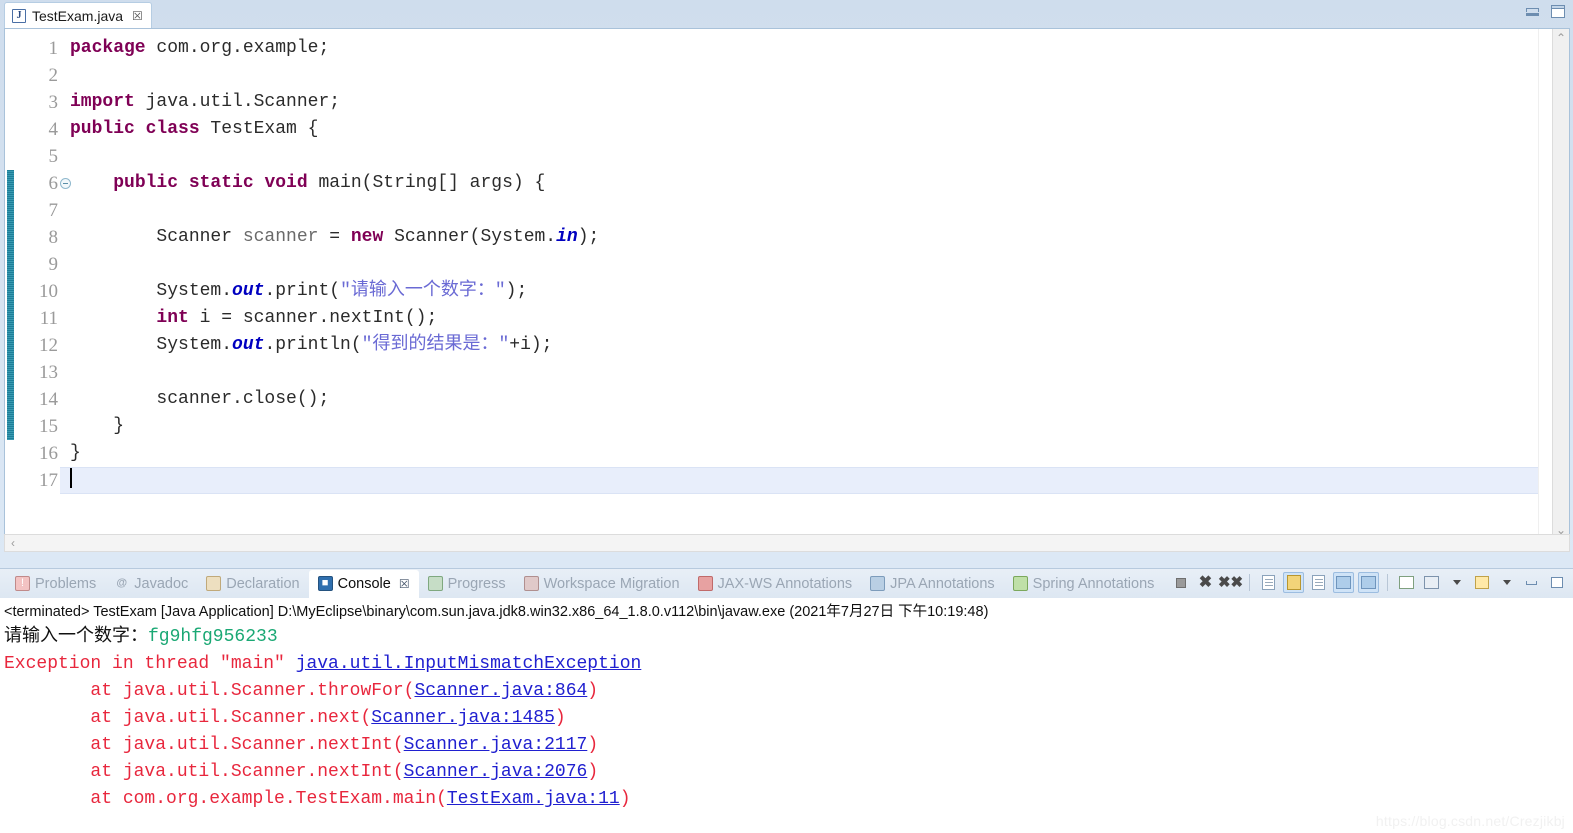 The image size is (1573, 833). I want to click on line-number: 9, so click(53, 264).